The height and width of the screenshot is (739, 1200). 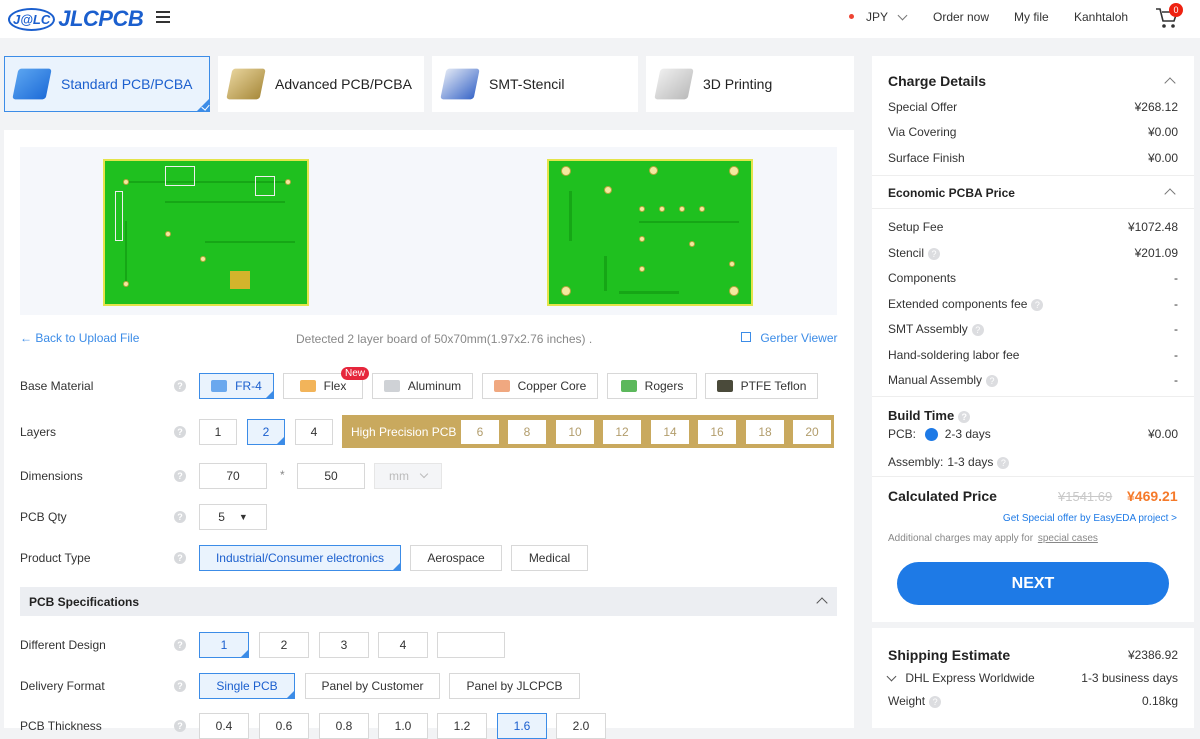 I want to click on material-copper-core: Copper Core, so click(x=540, y=386).